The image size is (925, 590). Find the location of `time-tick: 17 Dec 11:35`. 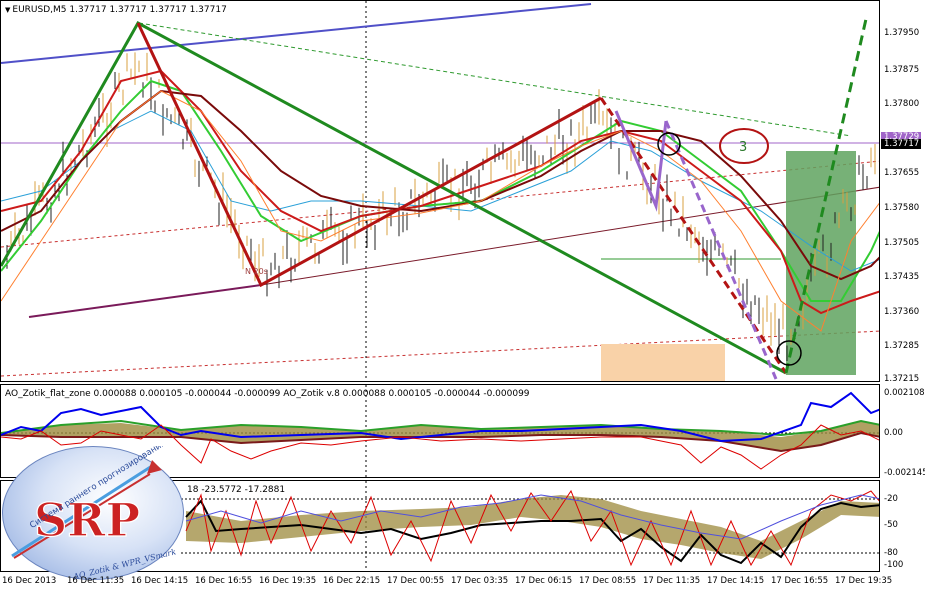

time-tick: 17 Dec 11:35 is located at coordinates (672, 581).